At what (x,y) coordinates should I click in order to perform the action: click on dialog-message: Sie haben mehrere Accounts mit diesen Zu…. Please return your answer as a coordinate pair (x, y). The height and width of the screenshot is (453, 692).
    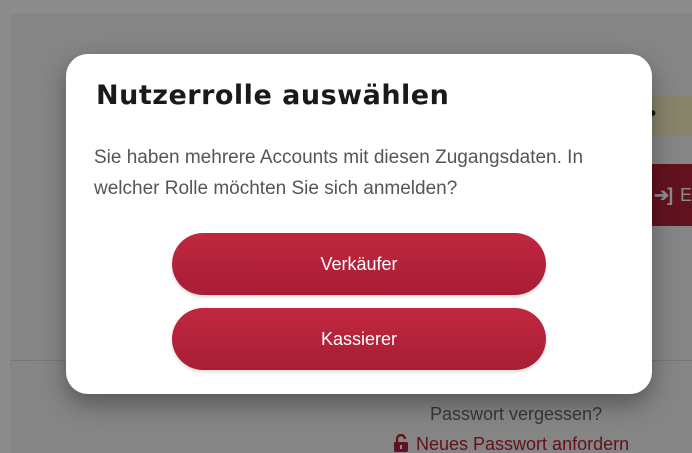
    Looking at the image, I should click on (339, 173).